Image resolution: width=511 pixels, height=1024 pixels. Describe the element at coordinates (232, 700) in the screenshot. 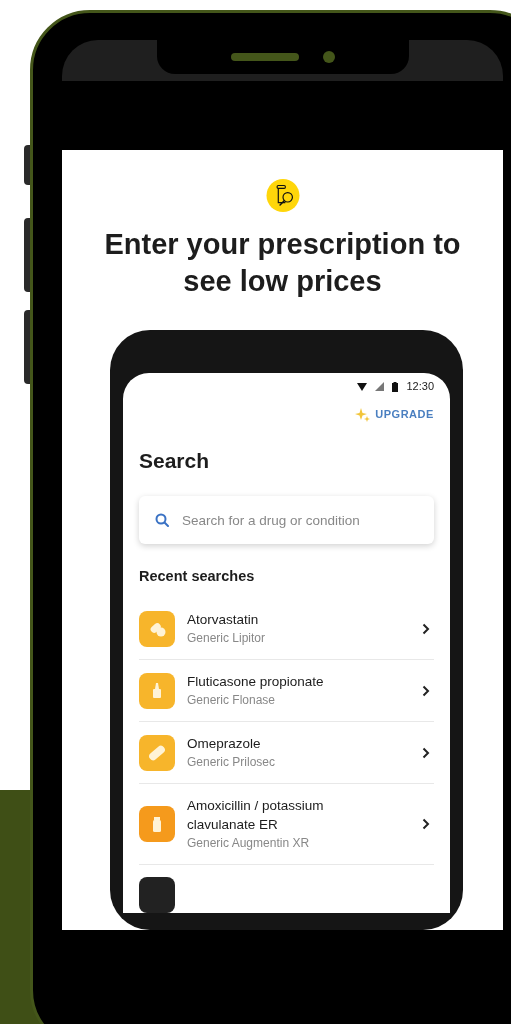

I see `drug-generic: Generic Flonase` at that location.